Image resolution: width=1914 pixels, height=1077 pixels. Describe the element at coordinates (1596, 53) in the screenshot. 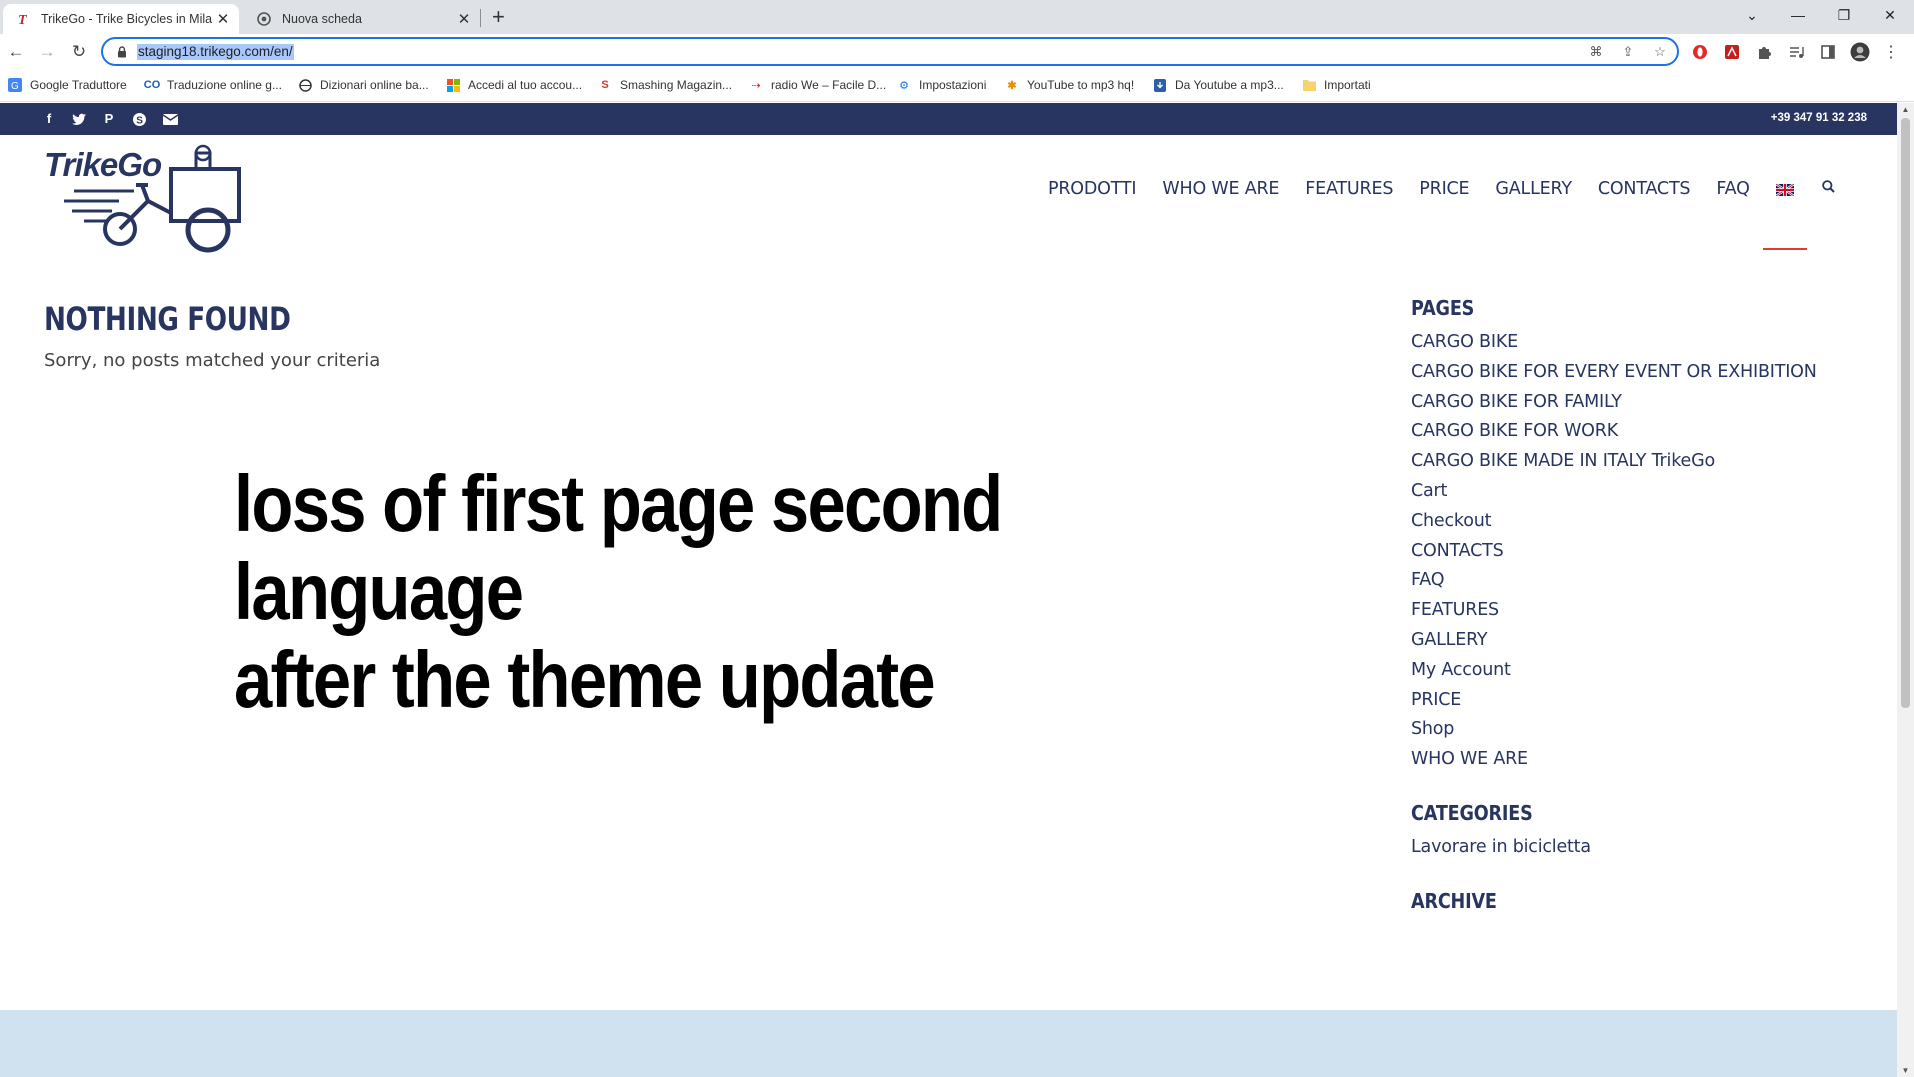

I see `translate-icon: ⌘` at that location.